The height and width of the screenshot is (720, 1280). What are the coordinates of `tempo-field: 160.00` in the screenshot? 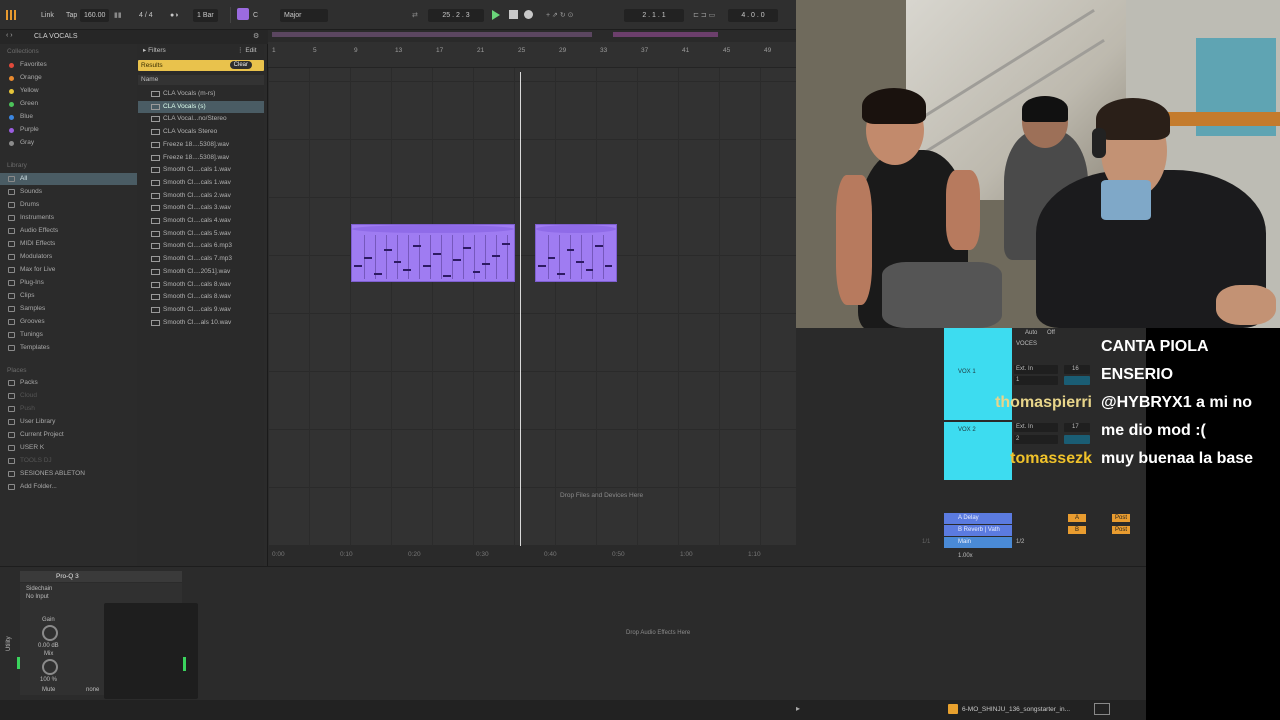 It's located at (95, 15).